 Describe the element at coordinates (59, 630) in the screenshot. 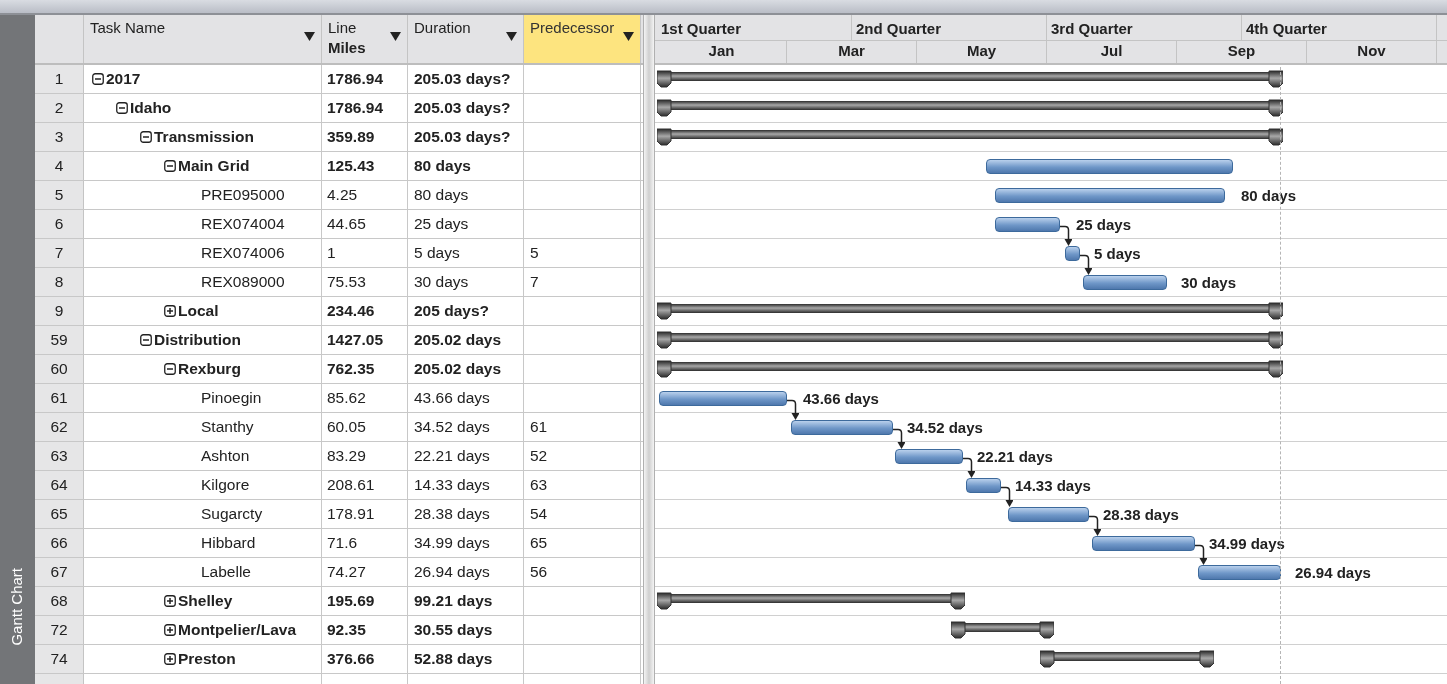

I see `row-number: 72` at that location.